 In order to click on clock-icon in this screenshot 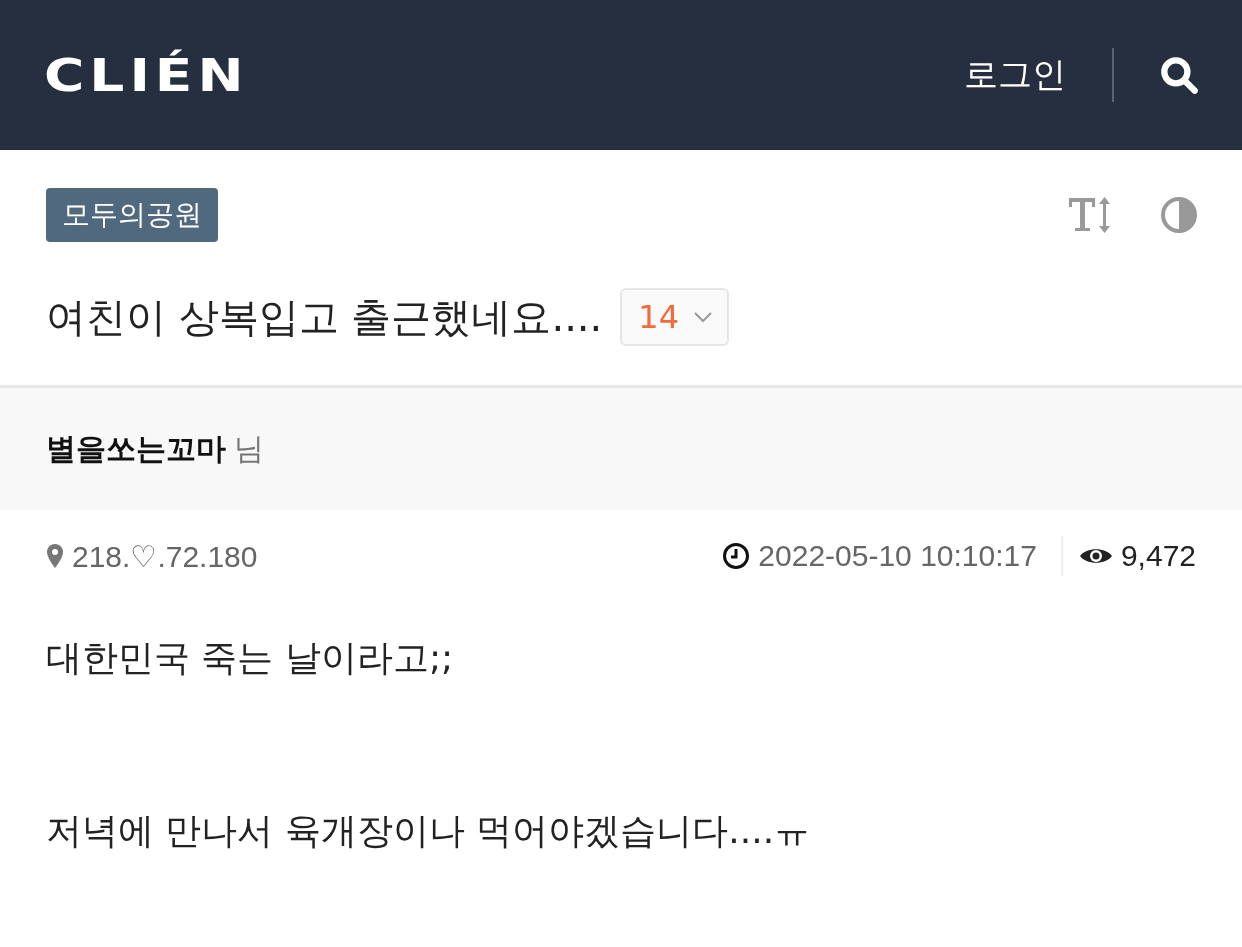, I will do `click(736, 556)`.